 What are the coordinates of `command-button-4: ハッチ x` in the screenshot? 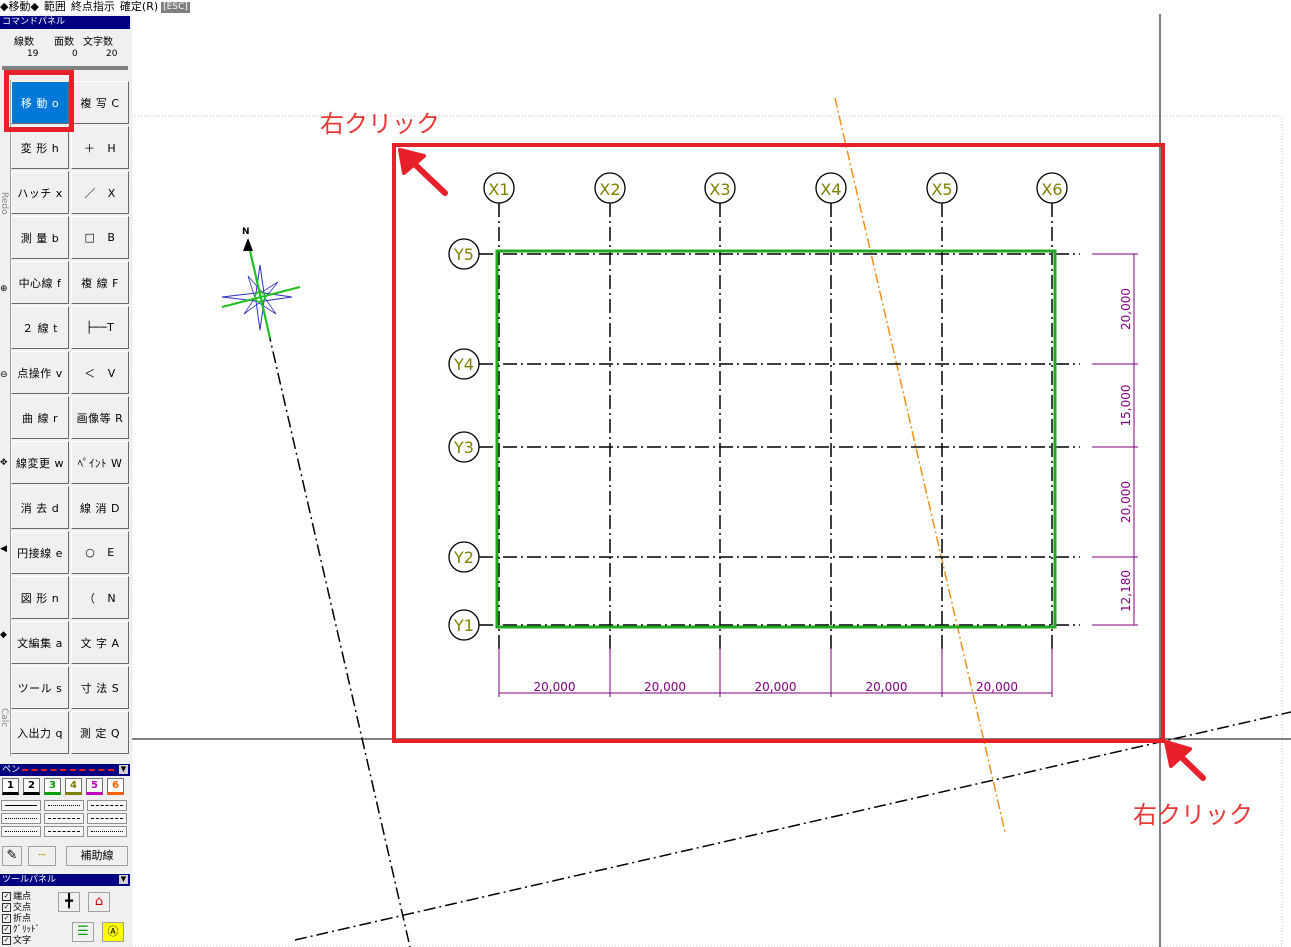 It's located at (40, 192).